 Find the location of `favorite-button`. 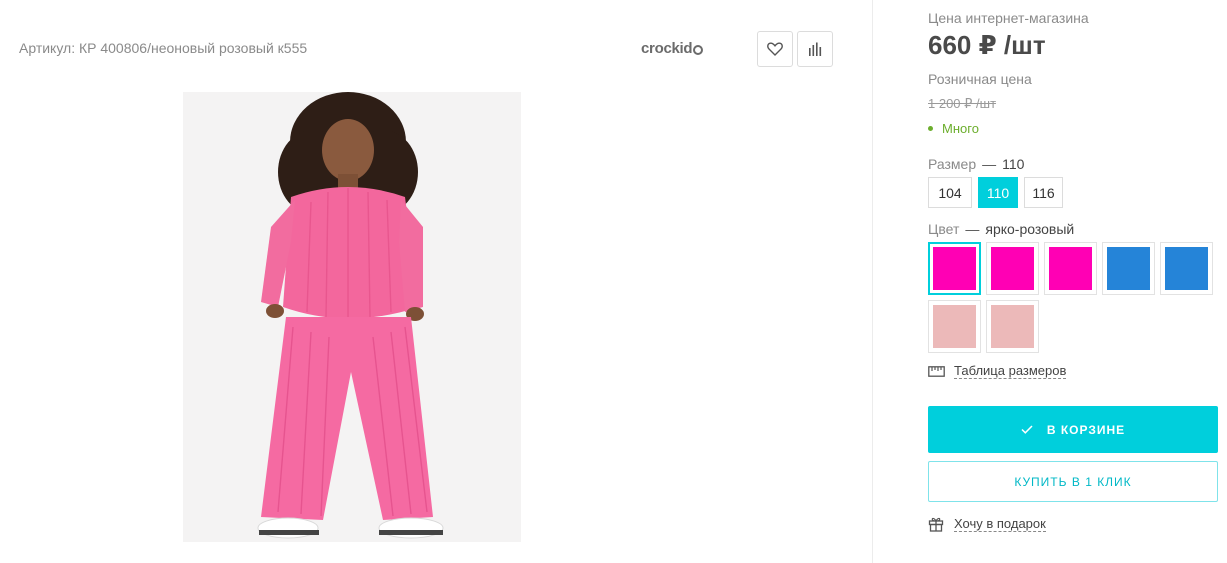

favorite-button is located at coordinates (775, 49).